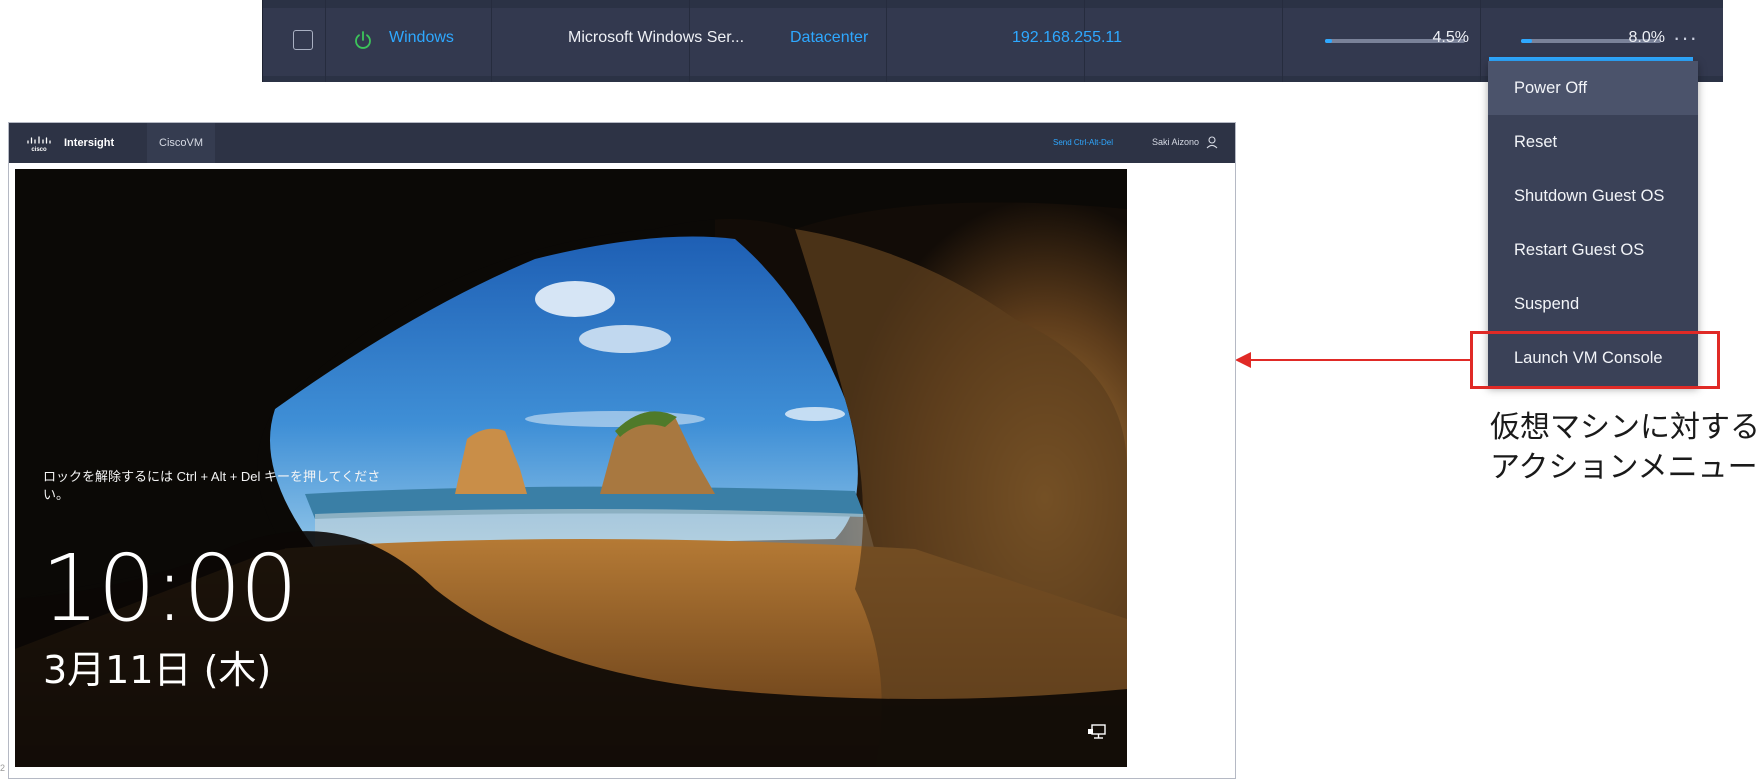 The height and width of the screenshot is (779, 1762). What do you see at coordinates (1646, 37) in the screenshot?
I see `memory-usage-value: 8.0%` at bounding box center [1646, 37].